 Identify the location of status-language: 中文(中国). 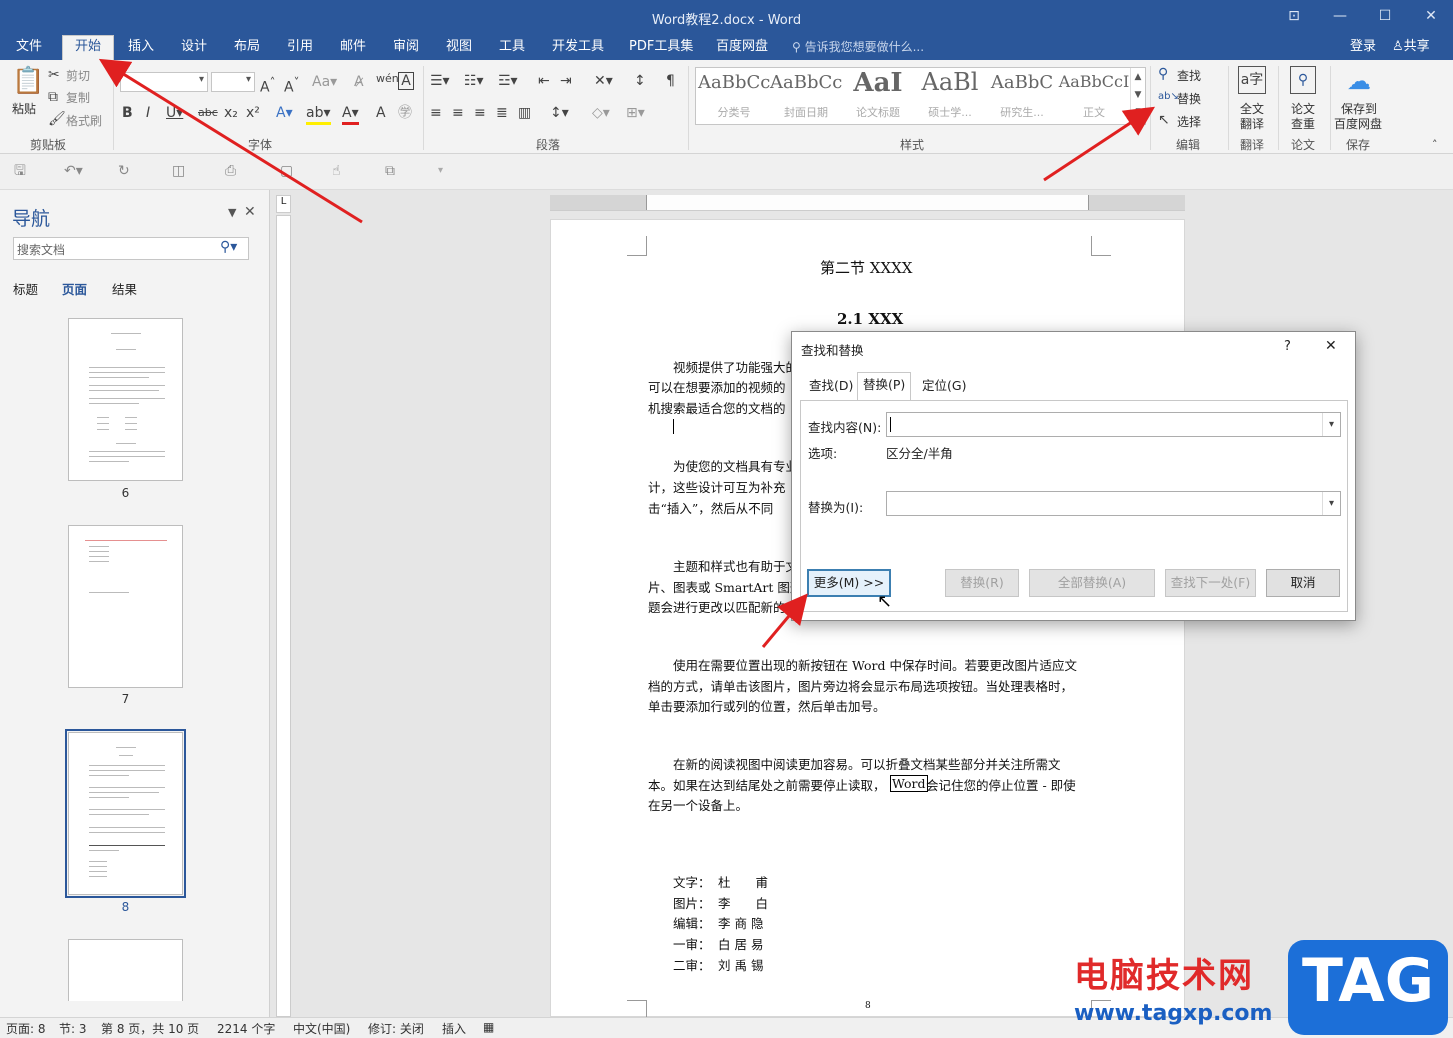
(321, 1028).